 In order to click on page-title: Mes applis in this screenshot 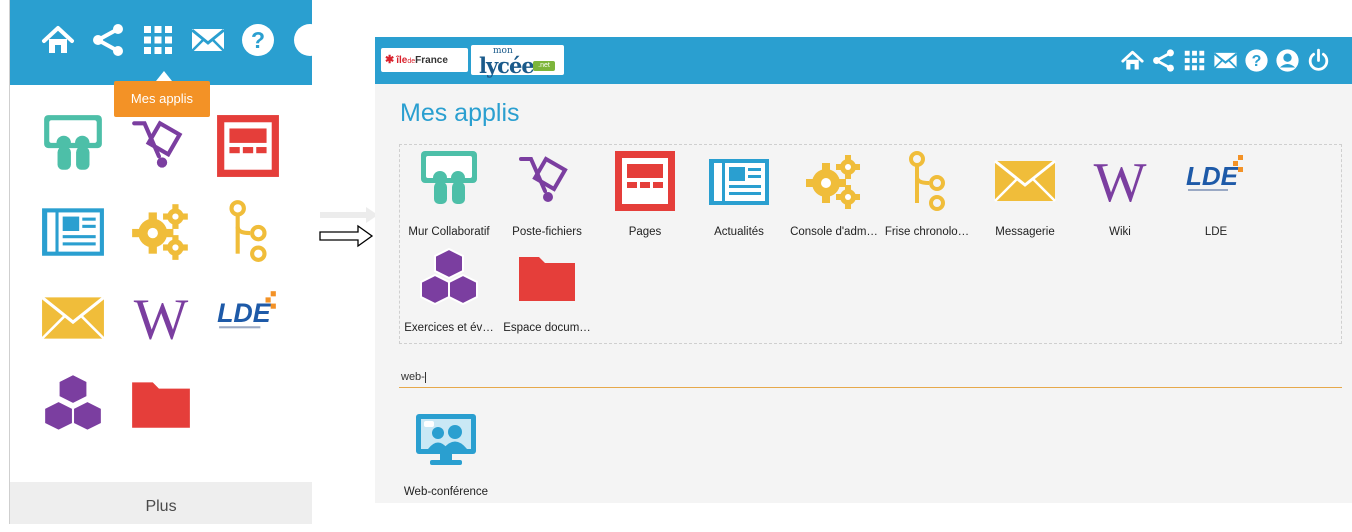, I will do `click(460, 113)`.